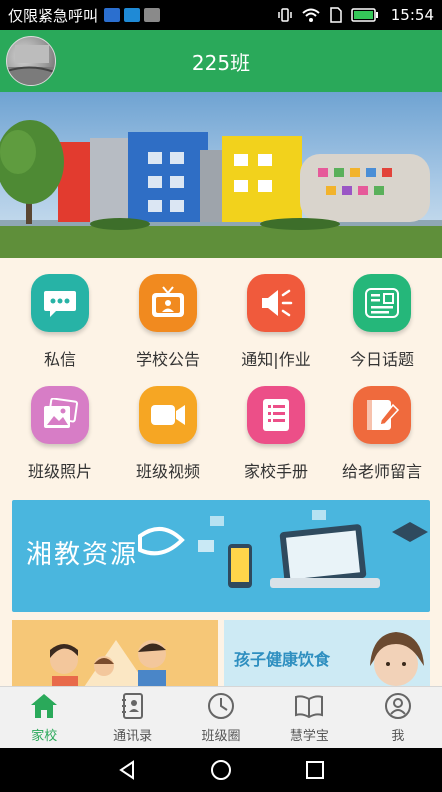 The image size is (442, 792). I want to click on grid-item-label: 给老师留言, so click(381, 471).